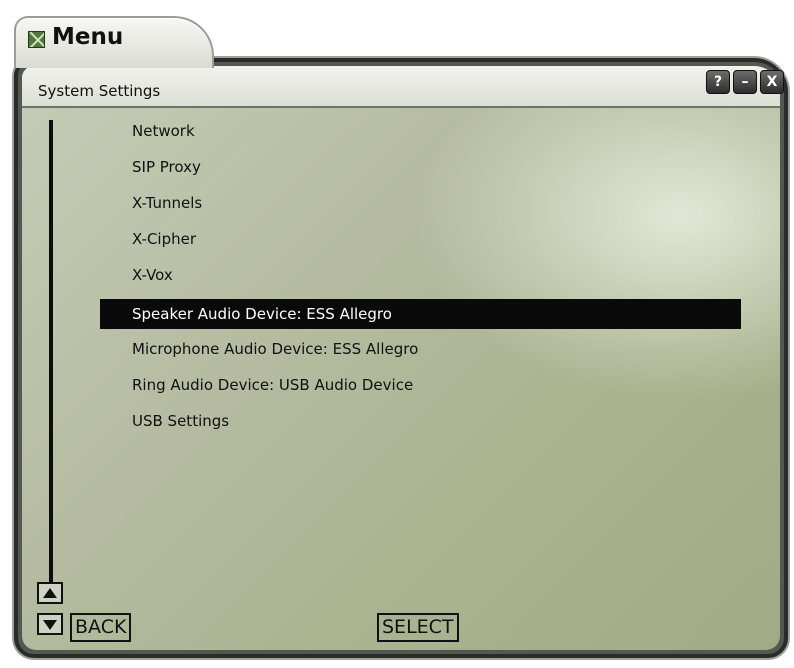 This screenshot has width=794, height=668. Describe the element at coordinates (420, 203) in the screenshot. I see `menu-item-x-tunnels: X-Tunnels` at that location.